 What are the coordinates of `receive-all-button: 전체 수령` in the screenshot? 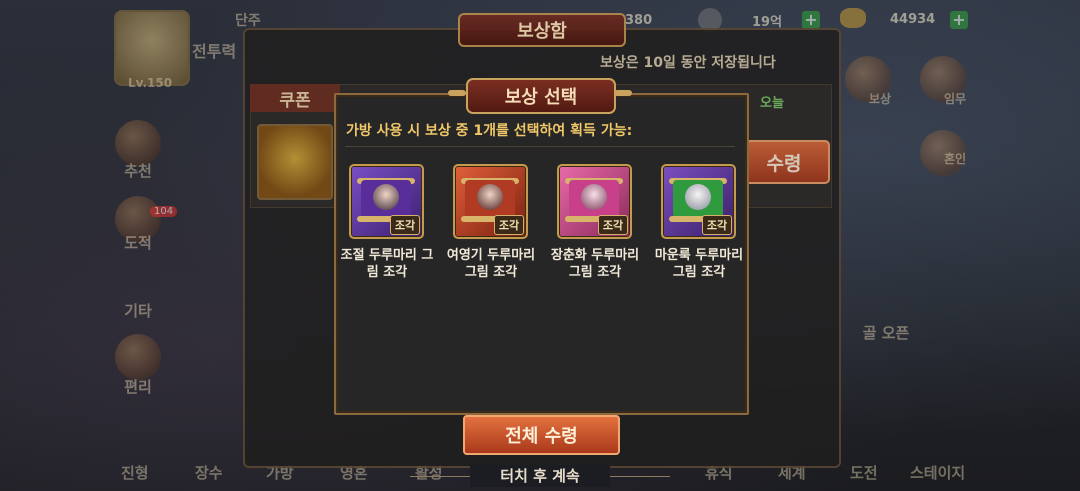 It's located at (541, 435).